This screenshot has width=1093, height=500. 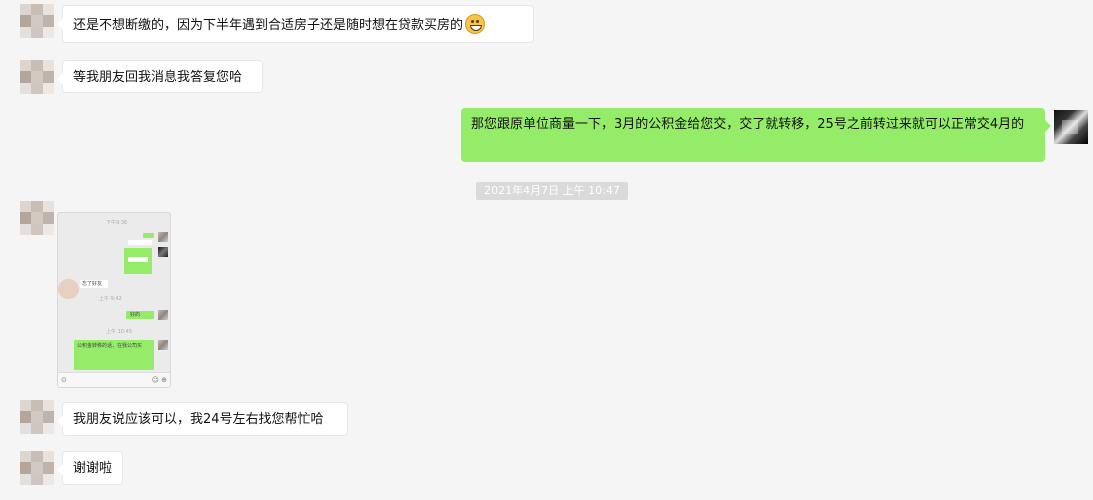 I want to click on timestamp-label: 2021年4月7日 上午 10:47, so click(x=552, y=191).